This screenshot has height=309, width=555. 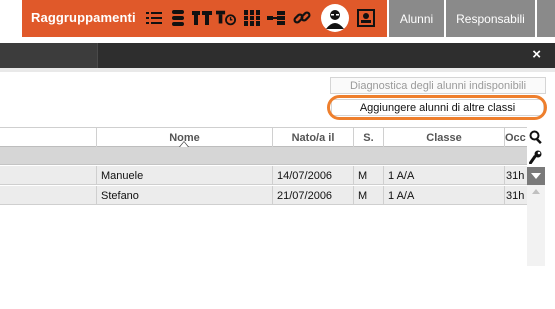 What do you see at coordinates (545, 18) in the screenshot?
I see `tab-extra` at bounding box center [545, 18].